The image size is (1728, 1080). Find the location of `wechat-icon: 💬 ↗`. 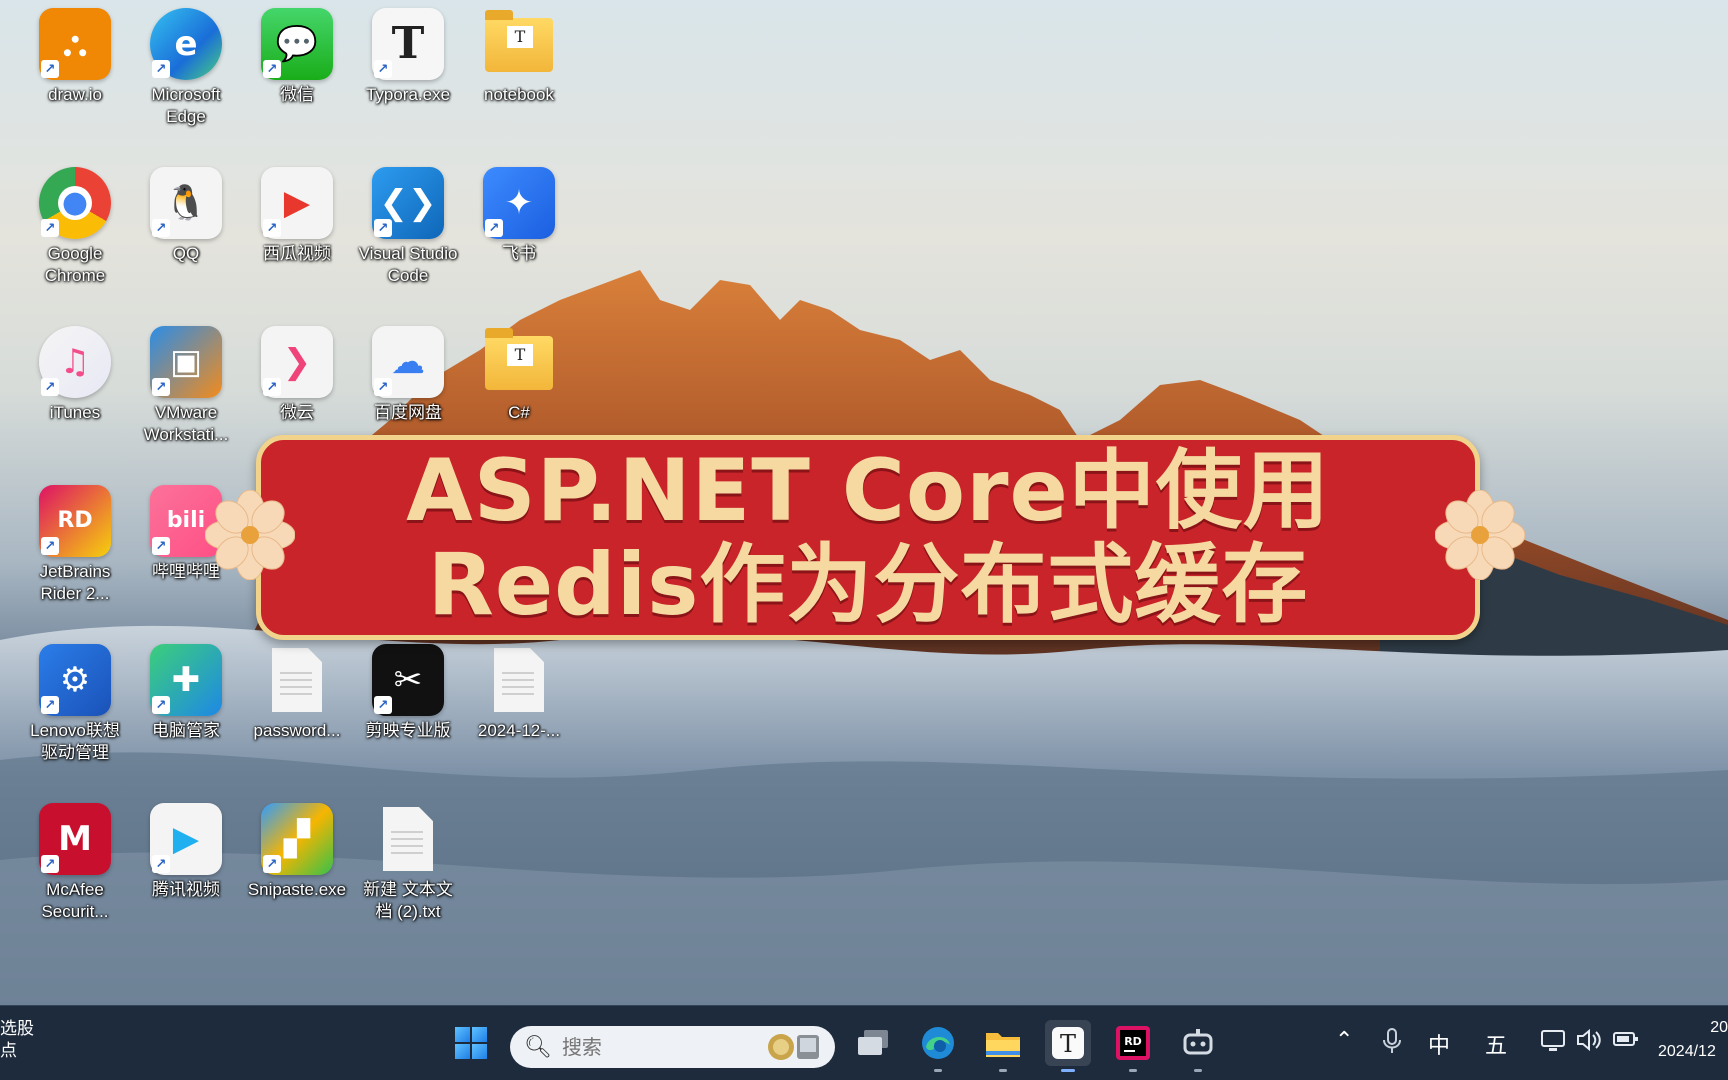

wechat-icon: 💬 ↗ is located at coordinates (297, 44).